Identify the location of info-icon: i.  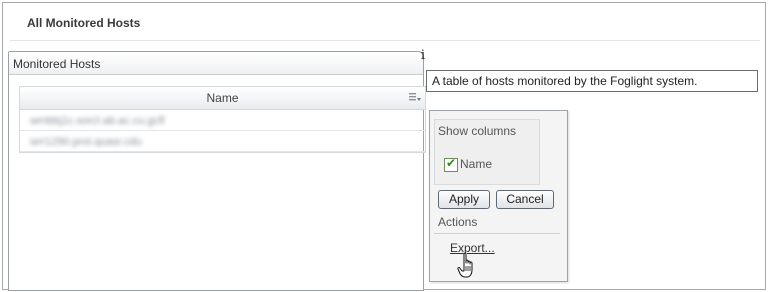
(423, 55).